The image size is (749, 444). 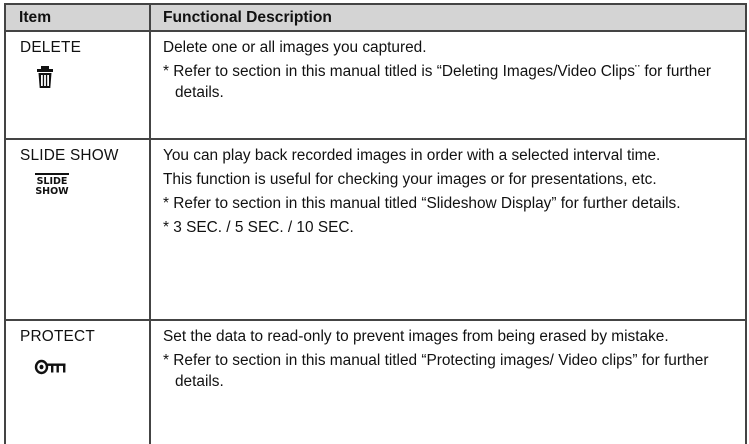 I want to click on item-cell-protect: PROTECT, so click(x=77, y=381).